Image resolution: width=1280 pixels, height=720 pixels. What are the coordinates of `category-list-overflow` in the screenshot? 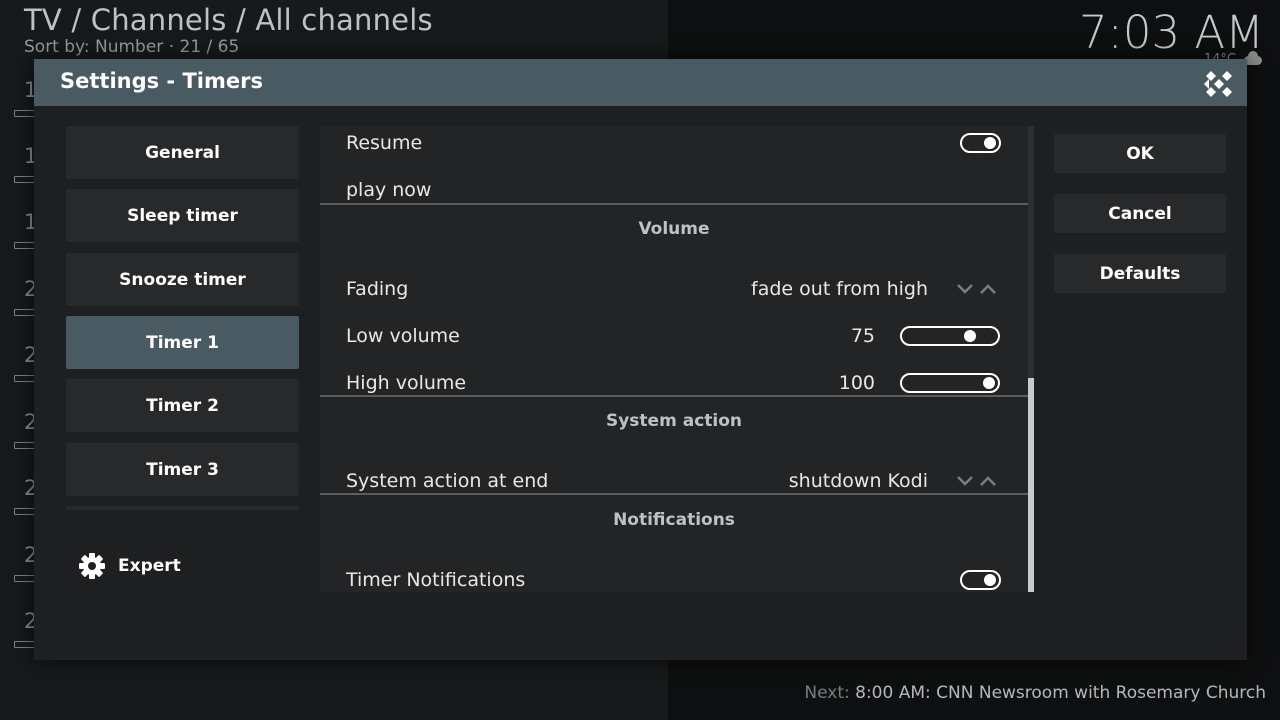 It's located at (182, 508).